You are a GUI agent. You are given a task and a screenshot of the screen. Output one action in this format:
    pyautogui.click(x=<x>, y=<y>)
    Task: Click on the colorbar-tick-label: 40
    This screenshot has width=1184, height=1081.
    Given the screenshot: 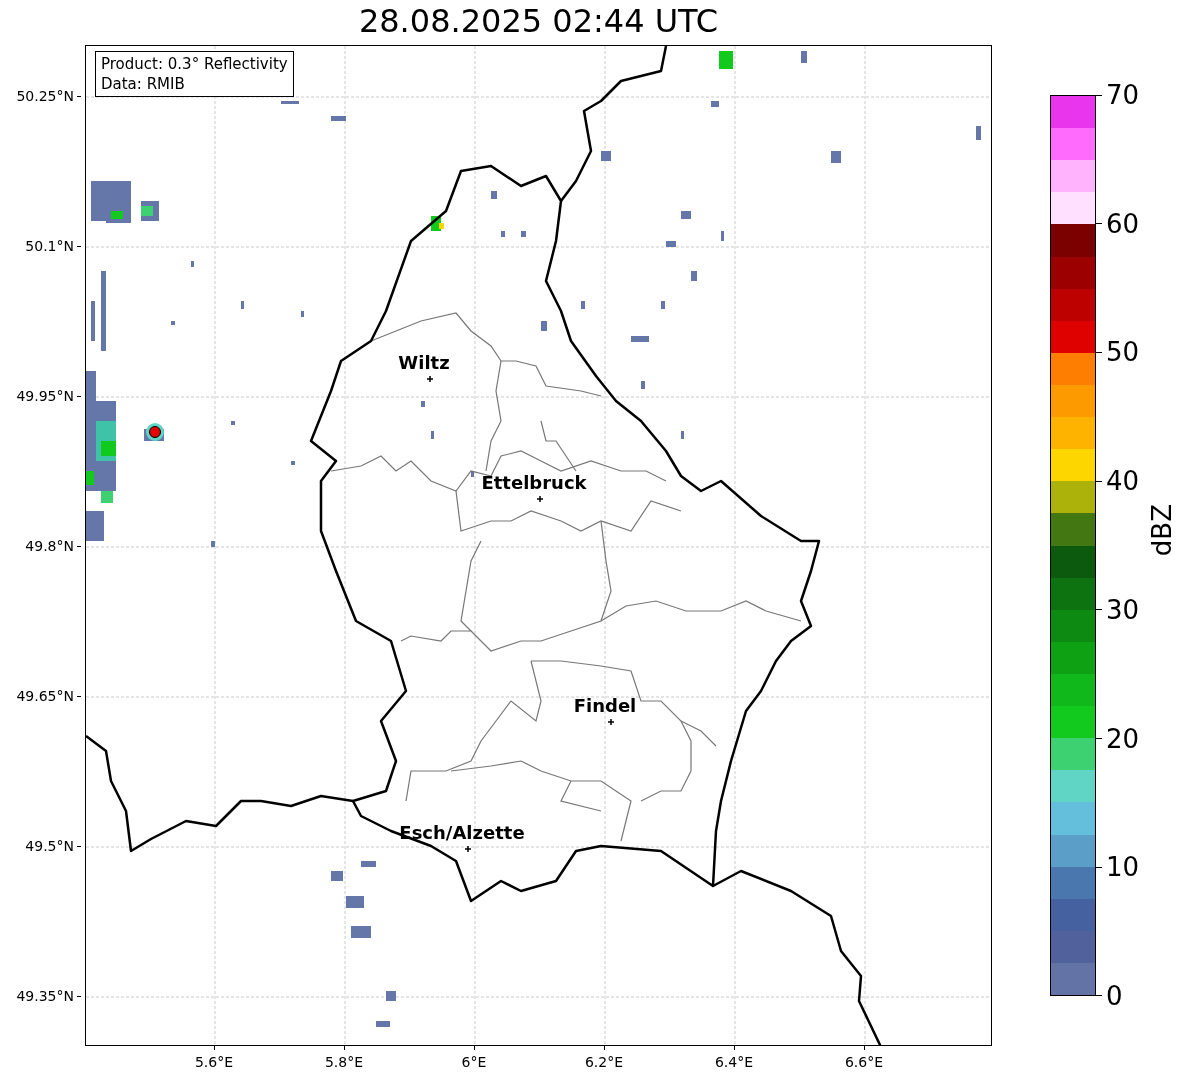 What is the action you would take?
    pyautogui.click(x=1123, y=481)
    